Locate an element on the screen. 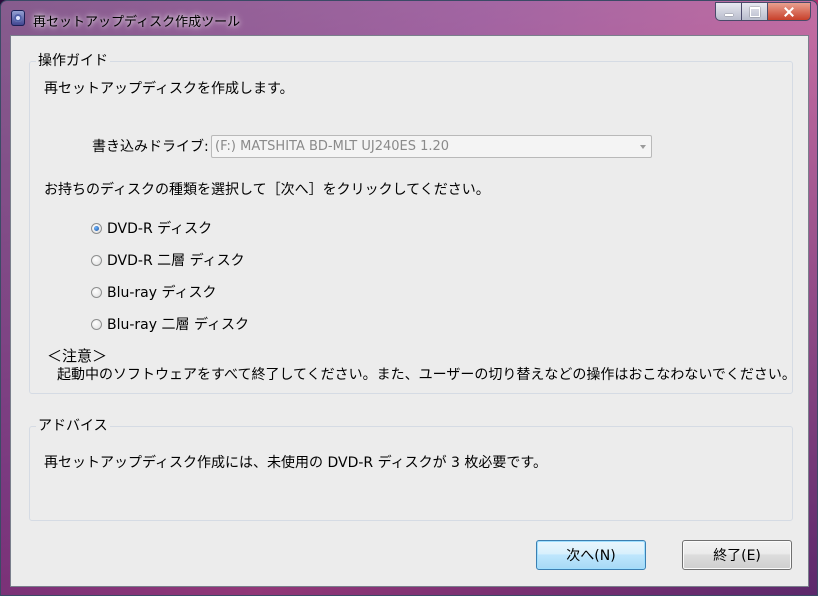 The width and height of the screenshot is (818, 596). disc-option-bluray-dual: Blu-ray 二層 ディスク is located at coordinates (170, 324).